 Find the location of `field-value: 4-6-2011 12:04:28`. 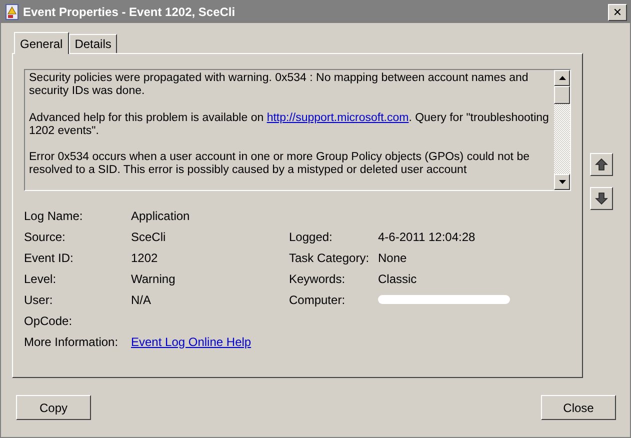

field-value: 4-6-2011 12:04:28 is located at coordinates (427, 237).